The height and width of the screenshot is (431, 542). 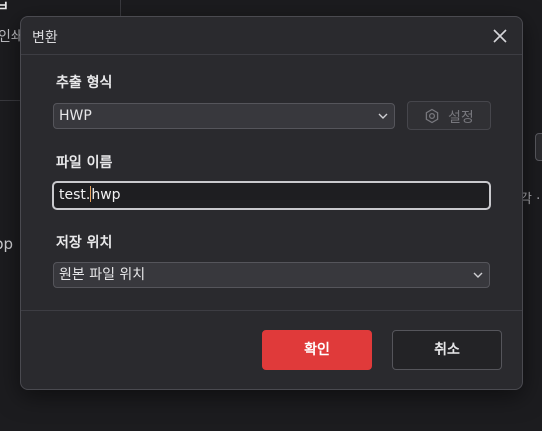 I want to click on filename-input: test.hwp, so click(x=271, y=195).